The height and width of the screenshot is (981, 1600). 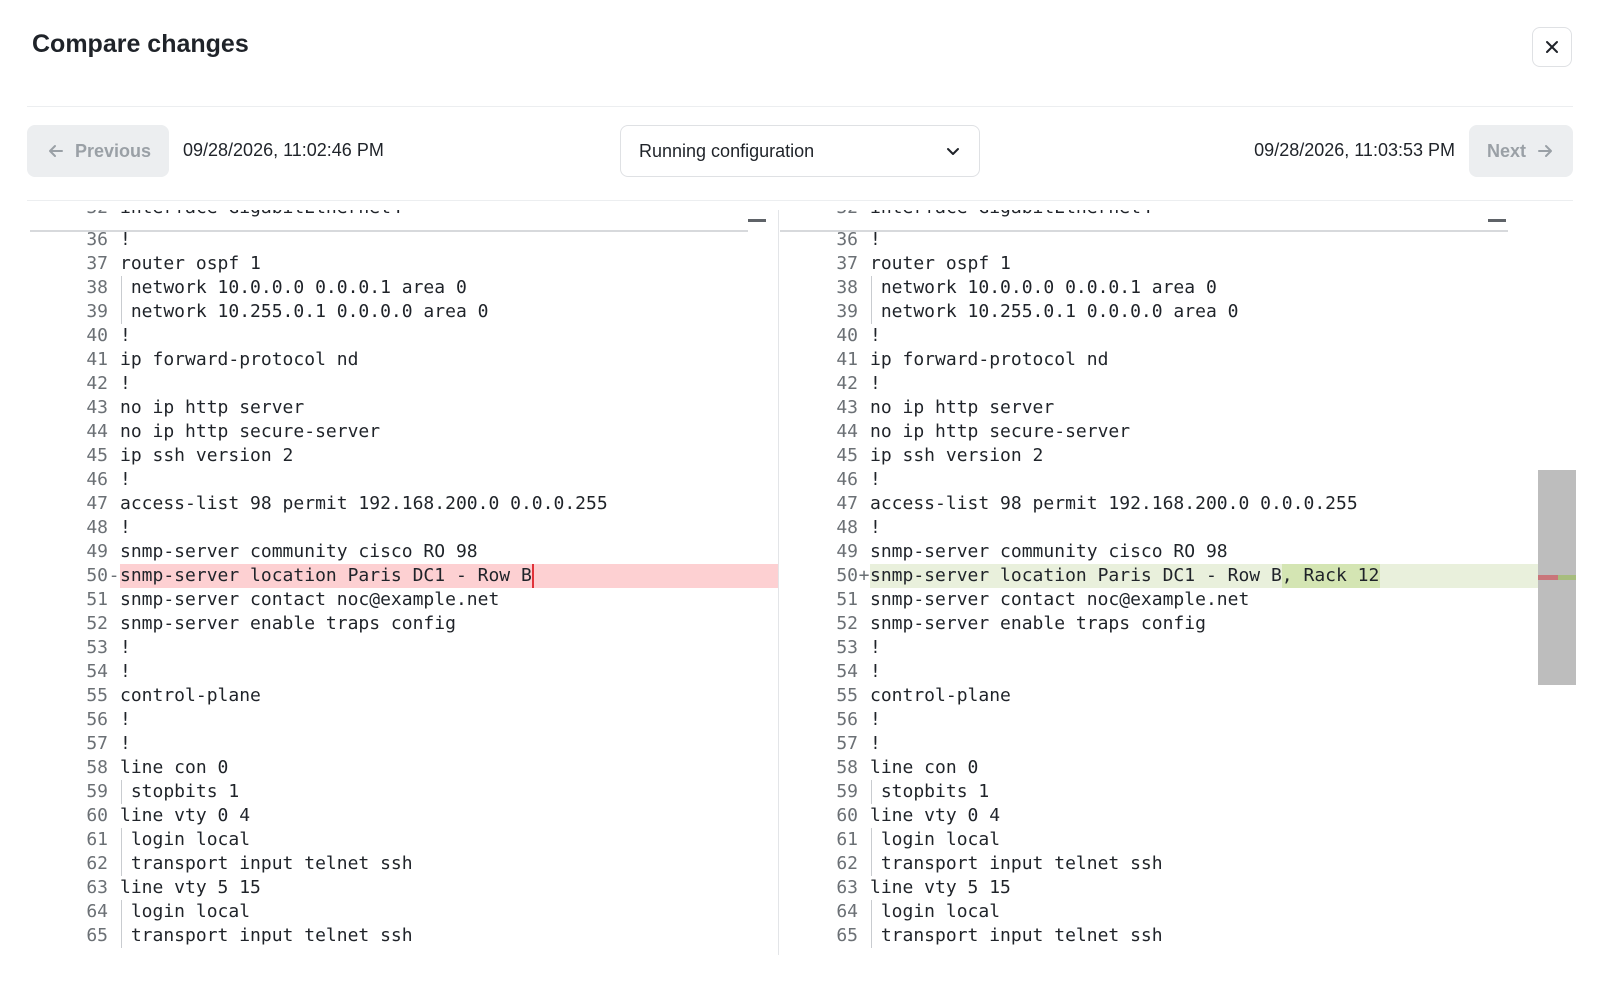 I want to click on code-text: transport input telnet ssh, so click(x=1016, y=935).